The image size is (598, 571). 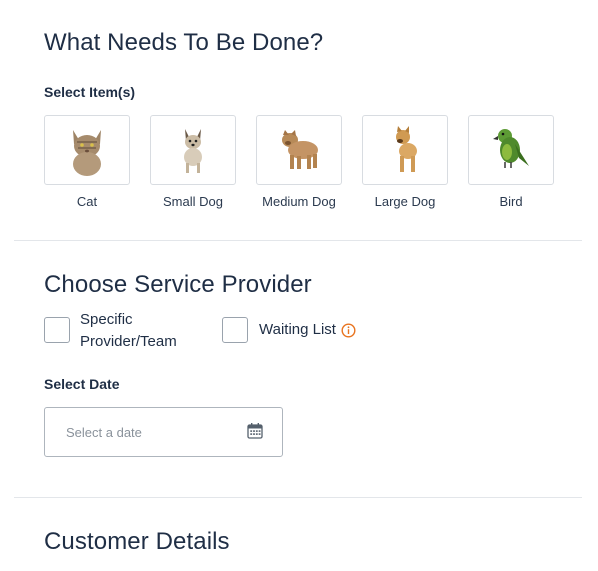 What do you see at coordinates (163, 432) in the screenshot?
I see `date-picker-input: Select a date` at bounding box center [163, 432].